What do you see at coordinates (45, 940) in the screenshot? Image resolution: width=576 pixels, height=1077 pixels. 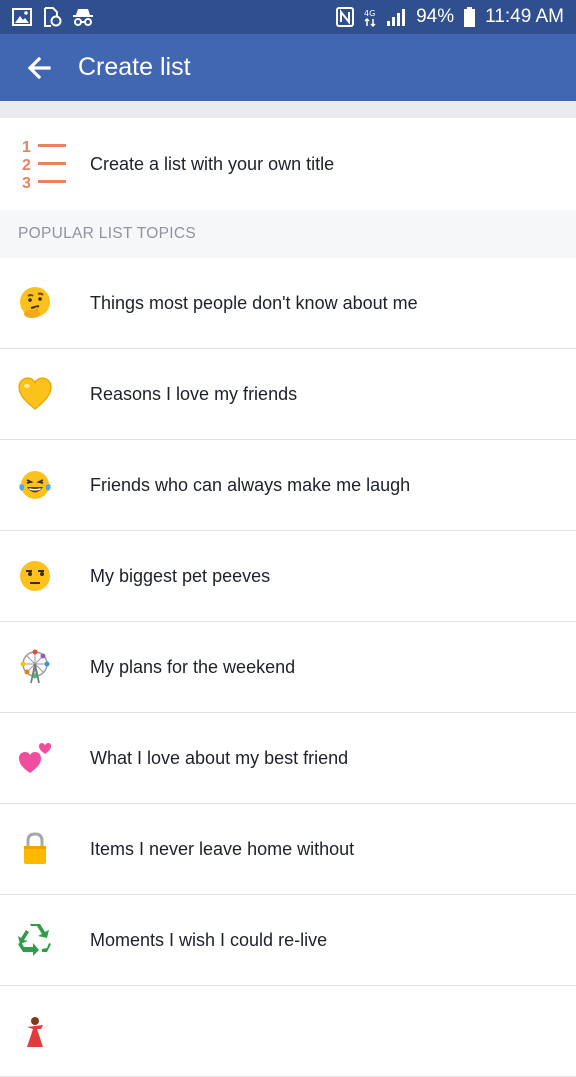 I see `recycle-icon` at bounding box center [45, 940].